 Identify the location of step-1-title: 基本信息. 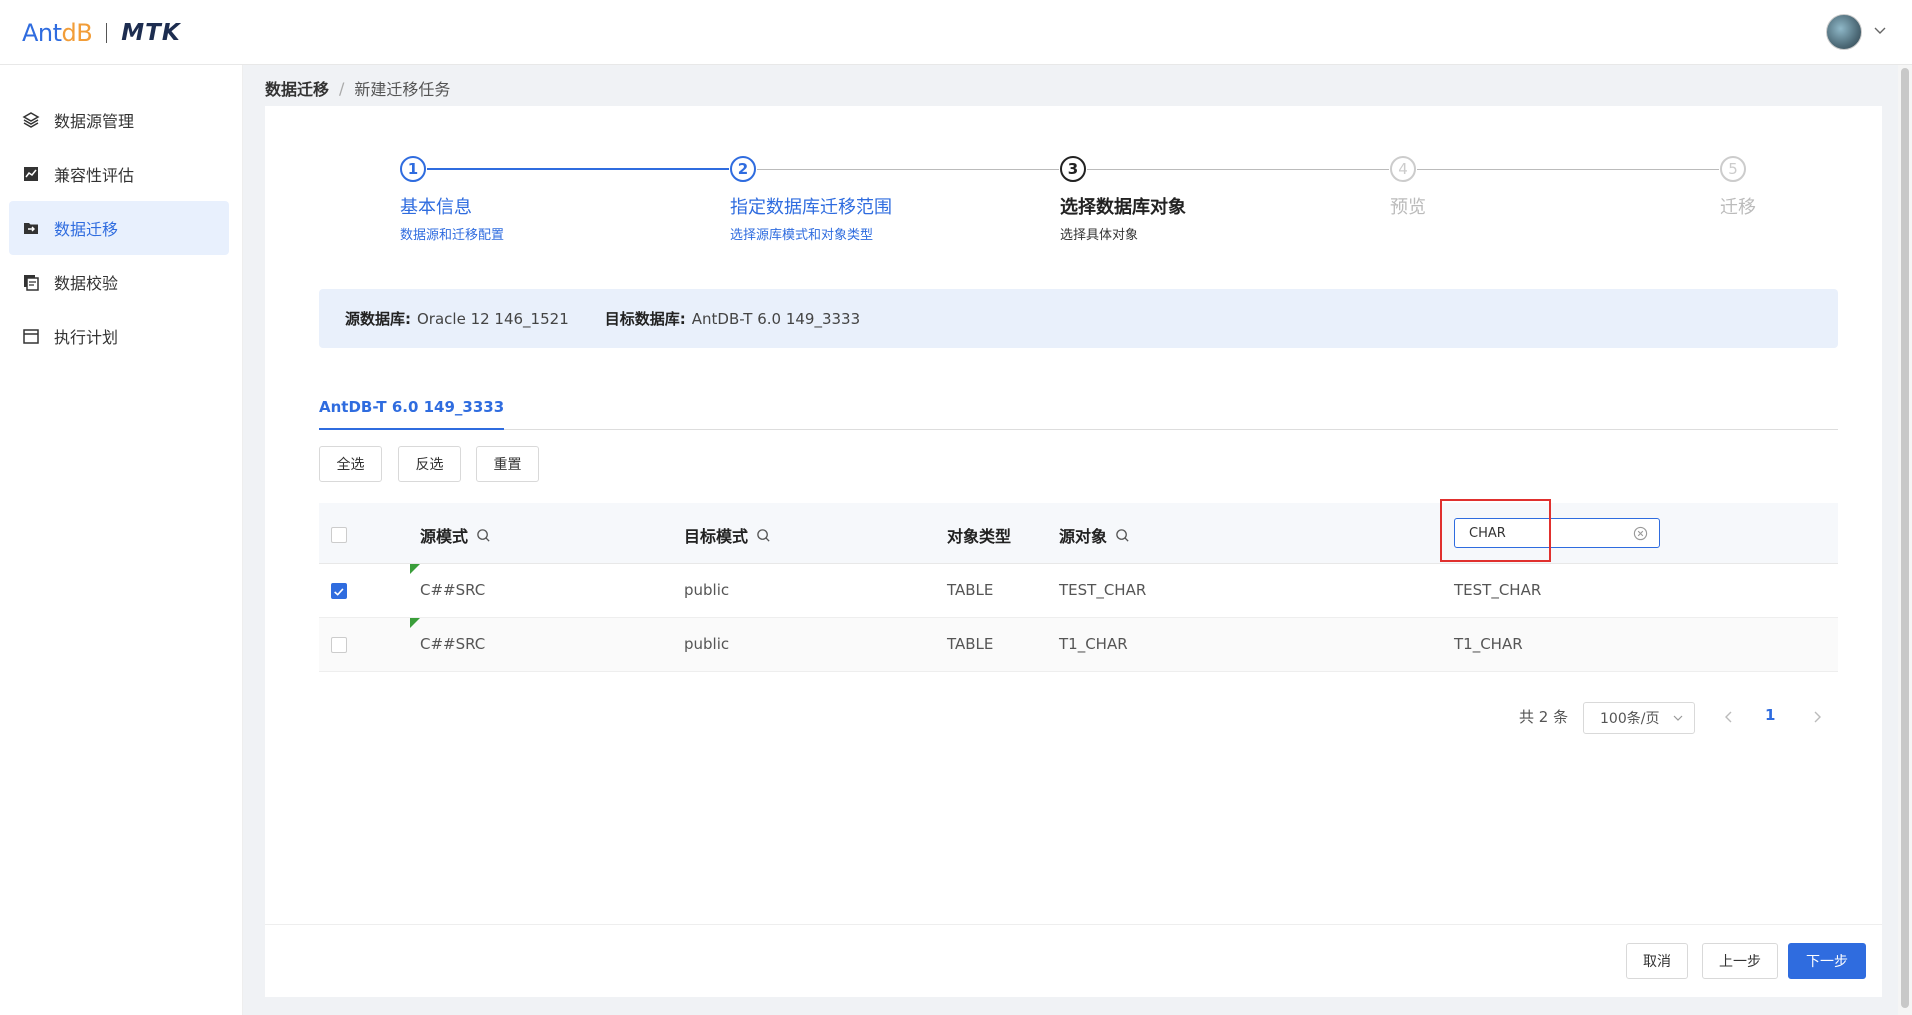
(436, 207).